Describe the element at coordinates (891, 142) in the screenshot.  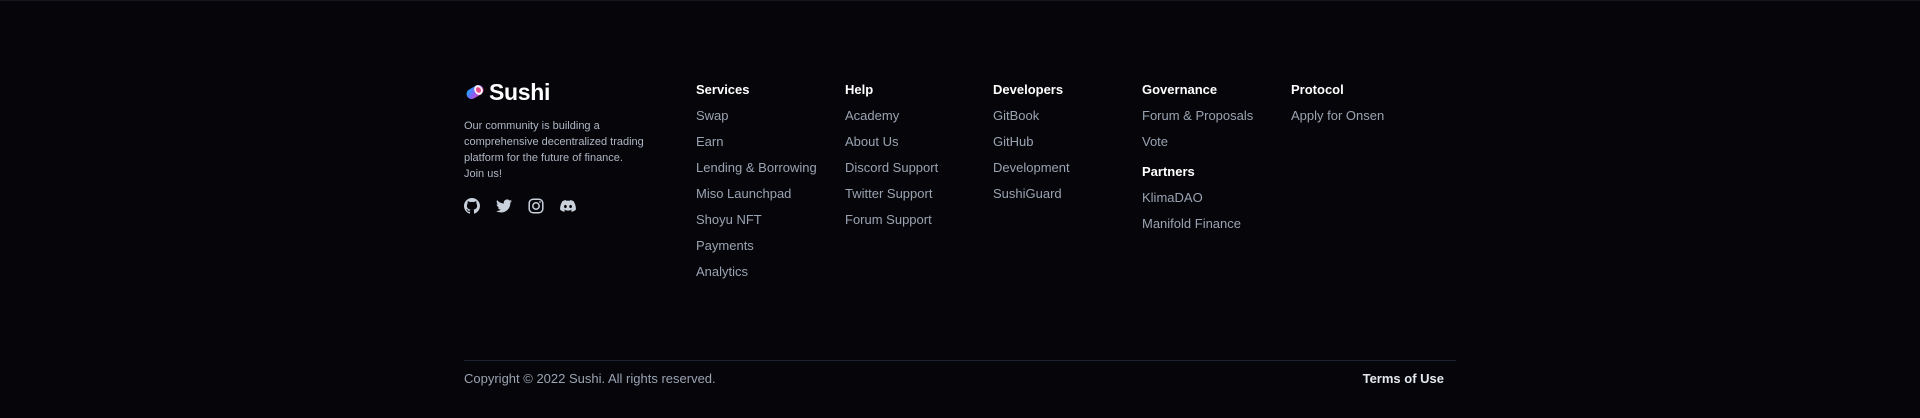
I see `link-about-us: About Us` at that location.